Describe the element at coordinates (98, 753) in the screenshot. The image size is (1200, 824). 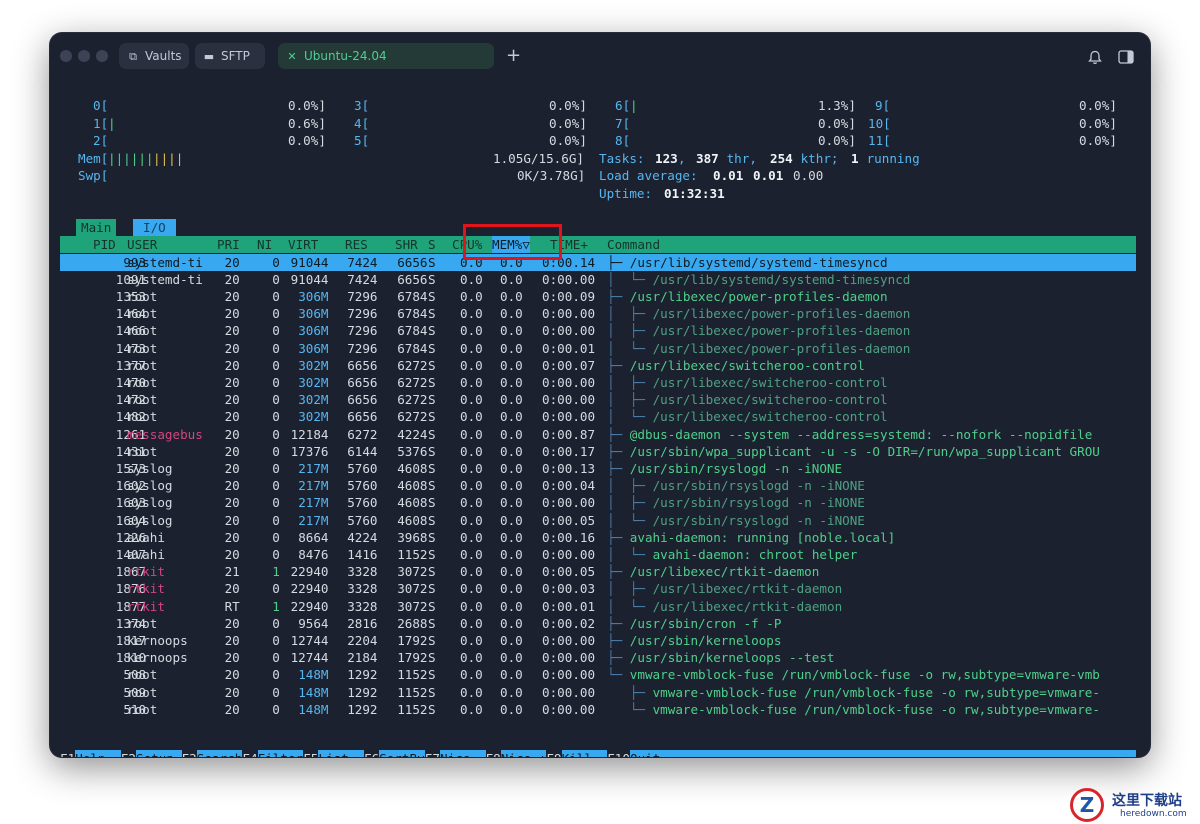
I see `fkey-label-f1: Help` at that location.